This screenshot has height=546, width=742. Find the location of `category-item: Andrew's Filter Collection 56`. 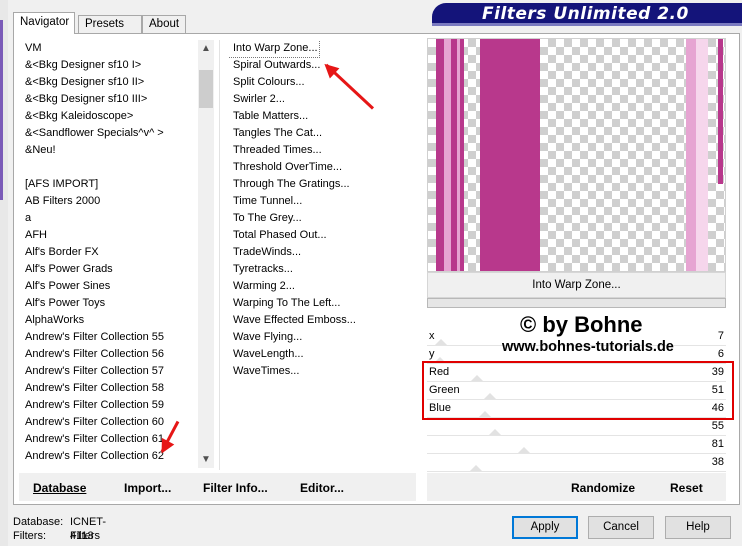

category-item: Andrew's Filter Collection 56 is located at coordinates (108, 354).